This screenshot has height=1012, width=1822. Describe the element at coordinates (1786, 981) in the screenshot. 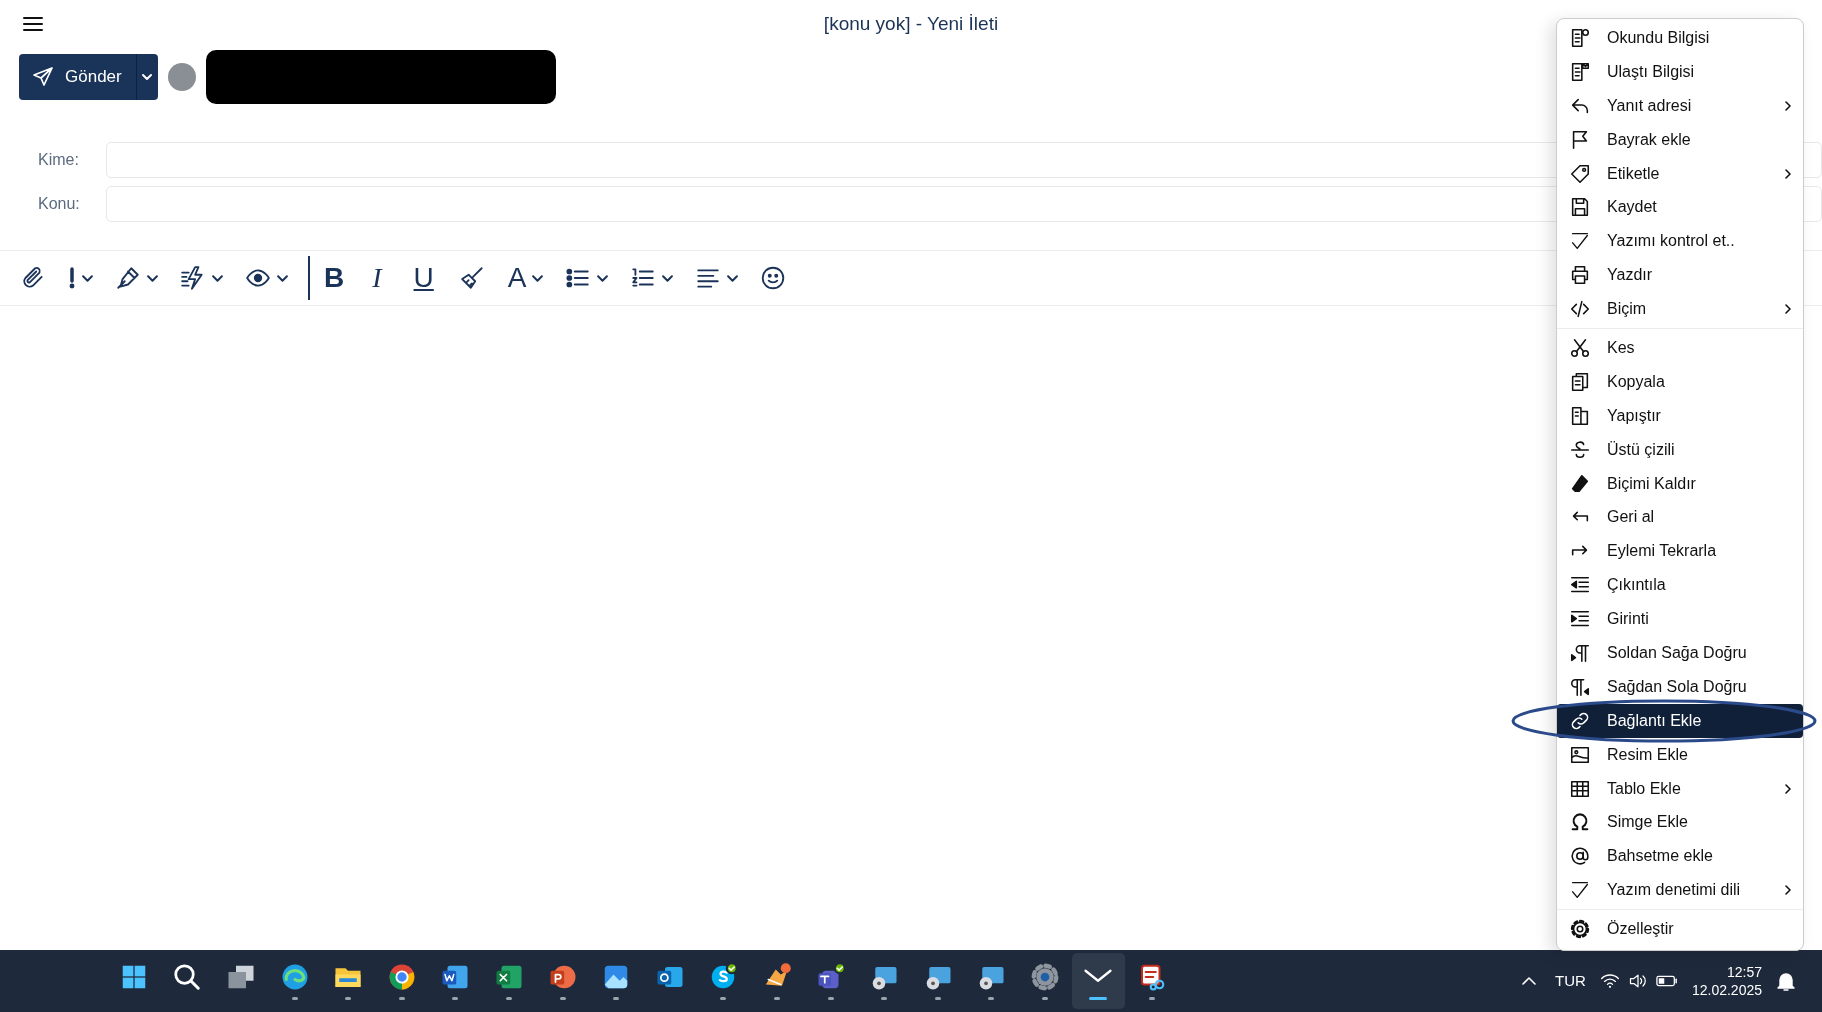

I see `bell-icon` at that location.